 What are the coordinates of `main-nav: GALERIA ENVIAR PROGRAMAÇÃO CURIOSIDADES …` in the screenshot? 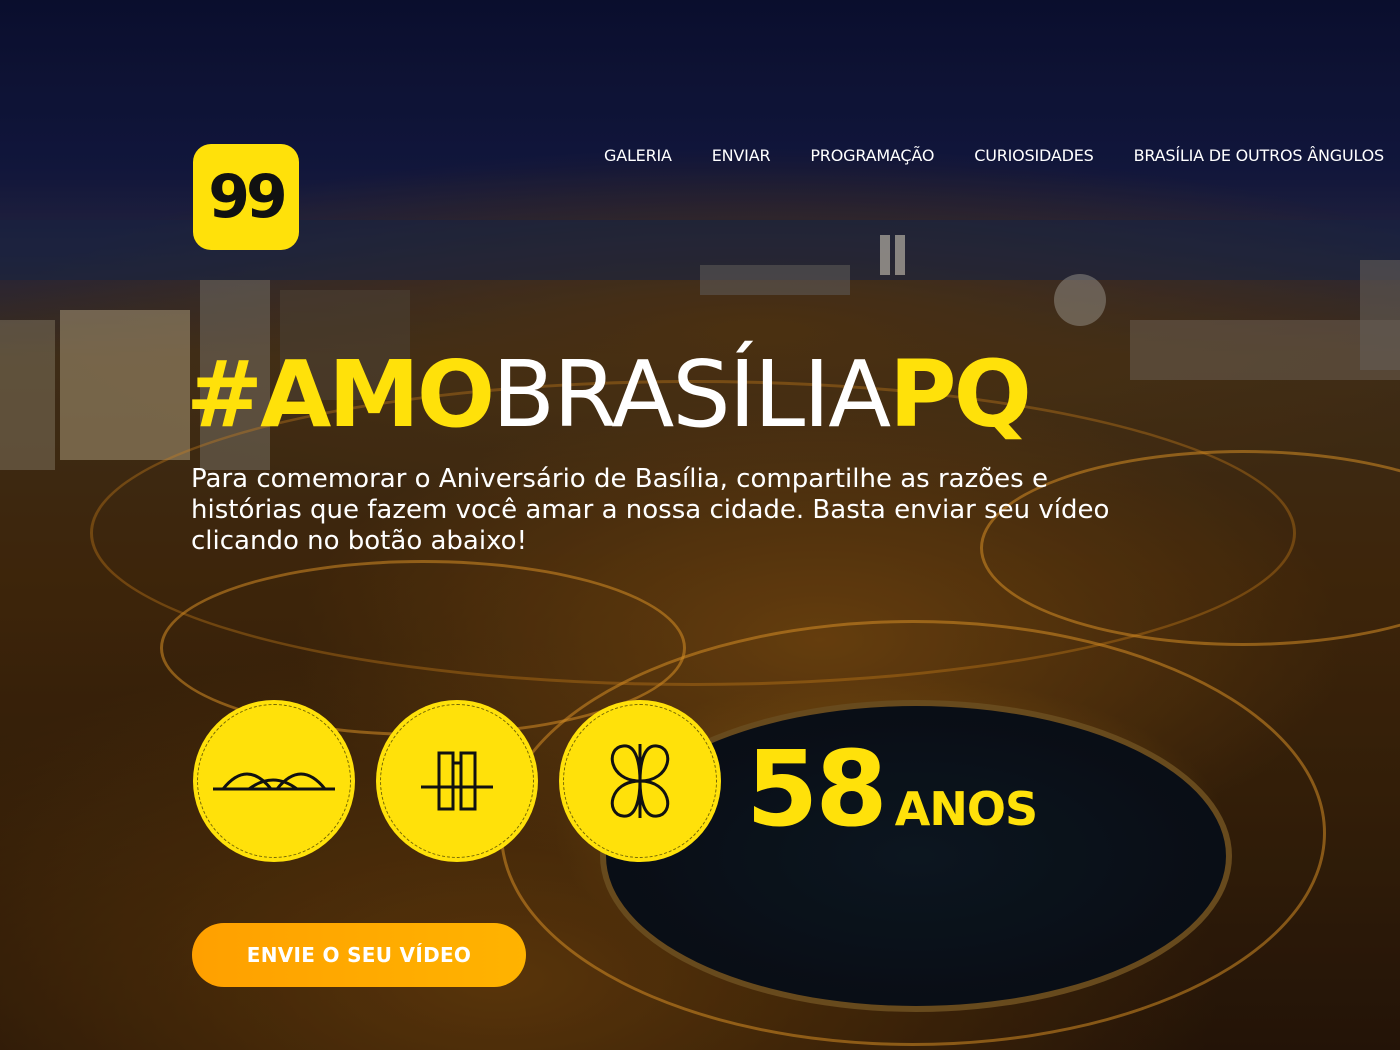 It's located at (994, 155).